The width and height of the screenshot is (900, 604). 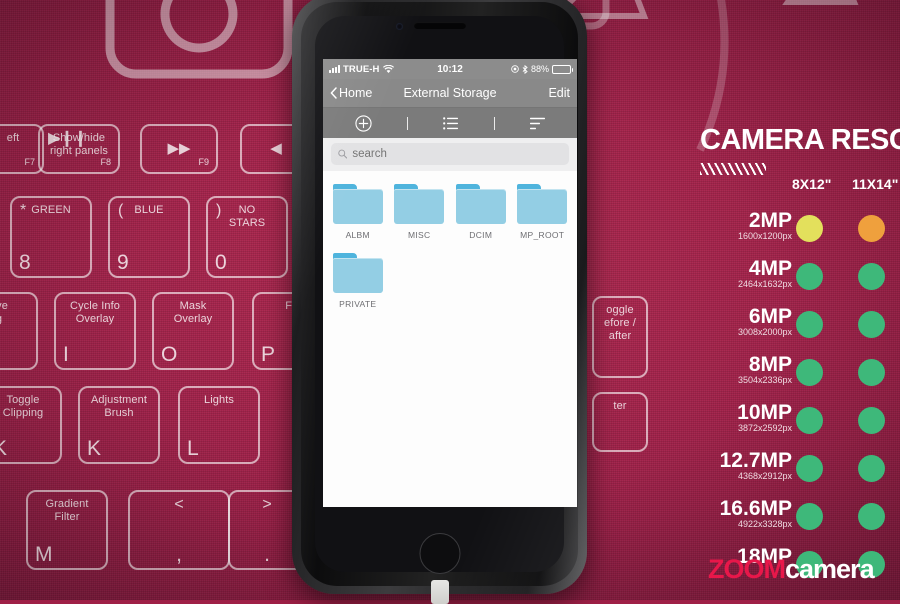 I want to click on search-icon, so click(x=343, y=154).